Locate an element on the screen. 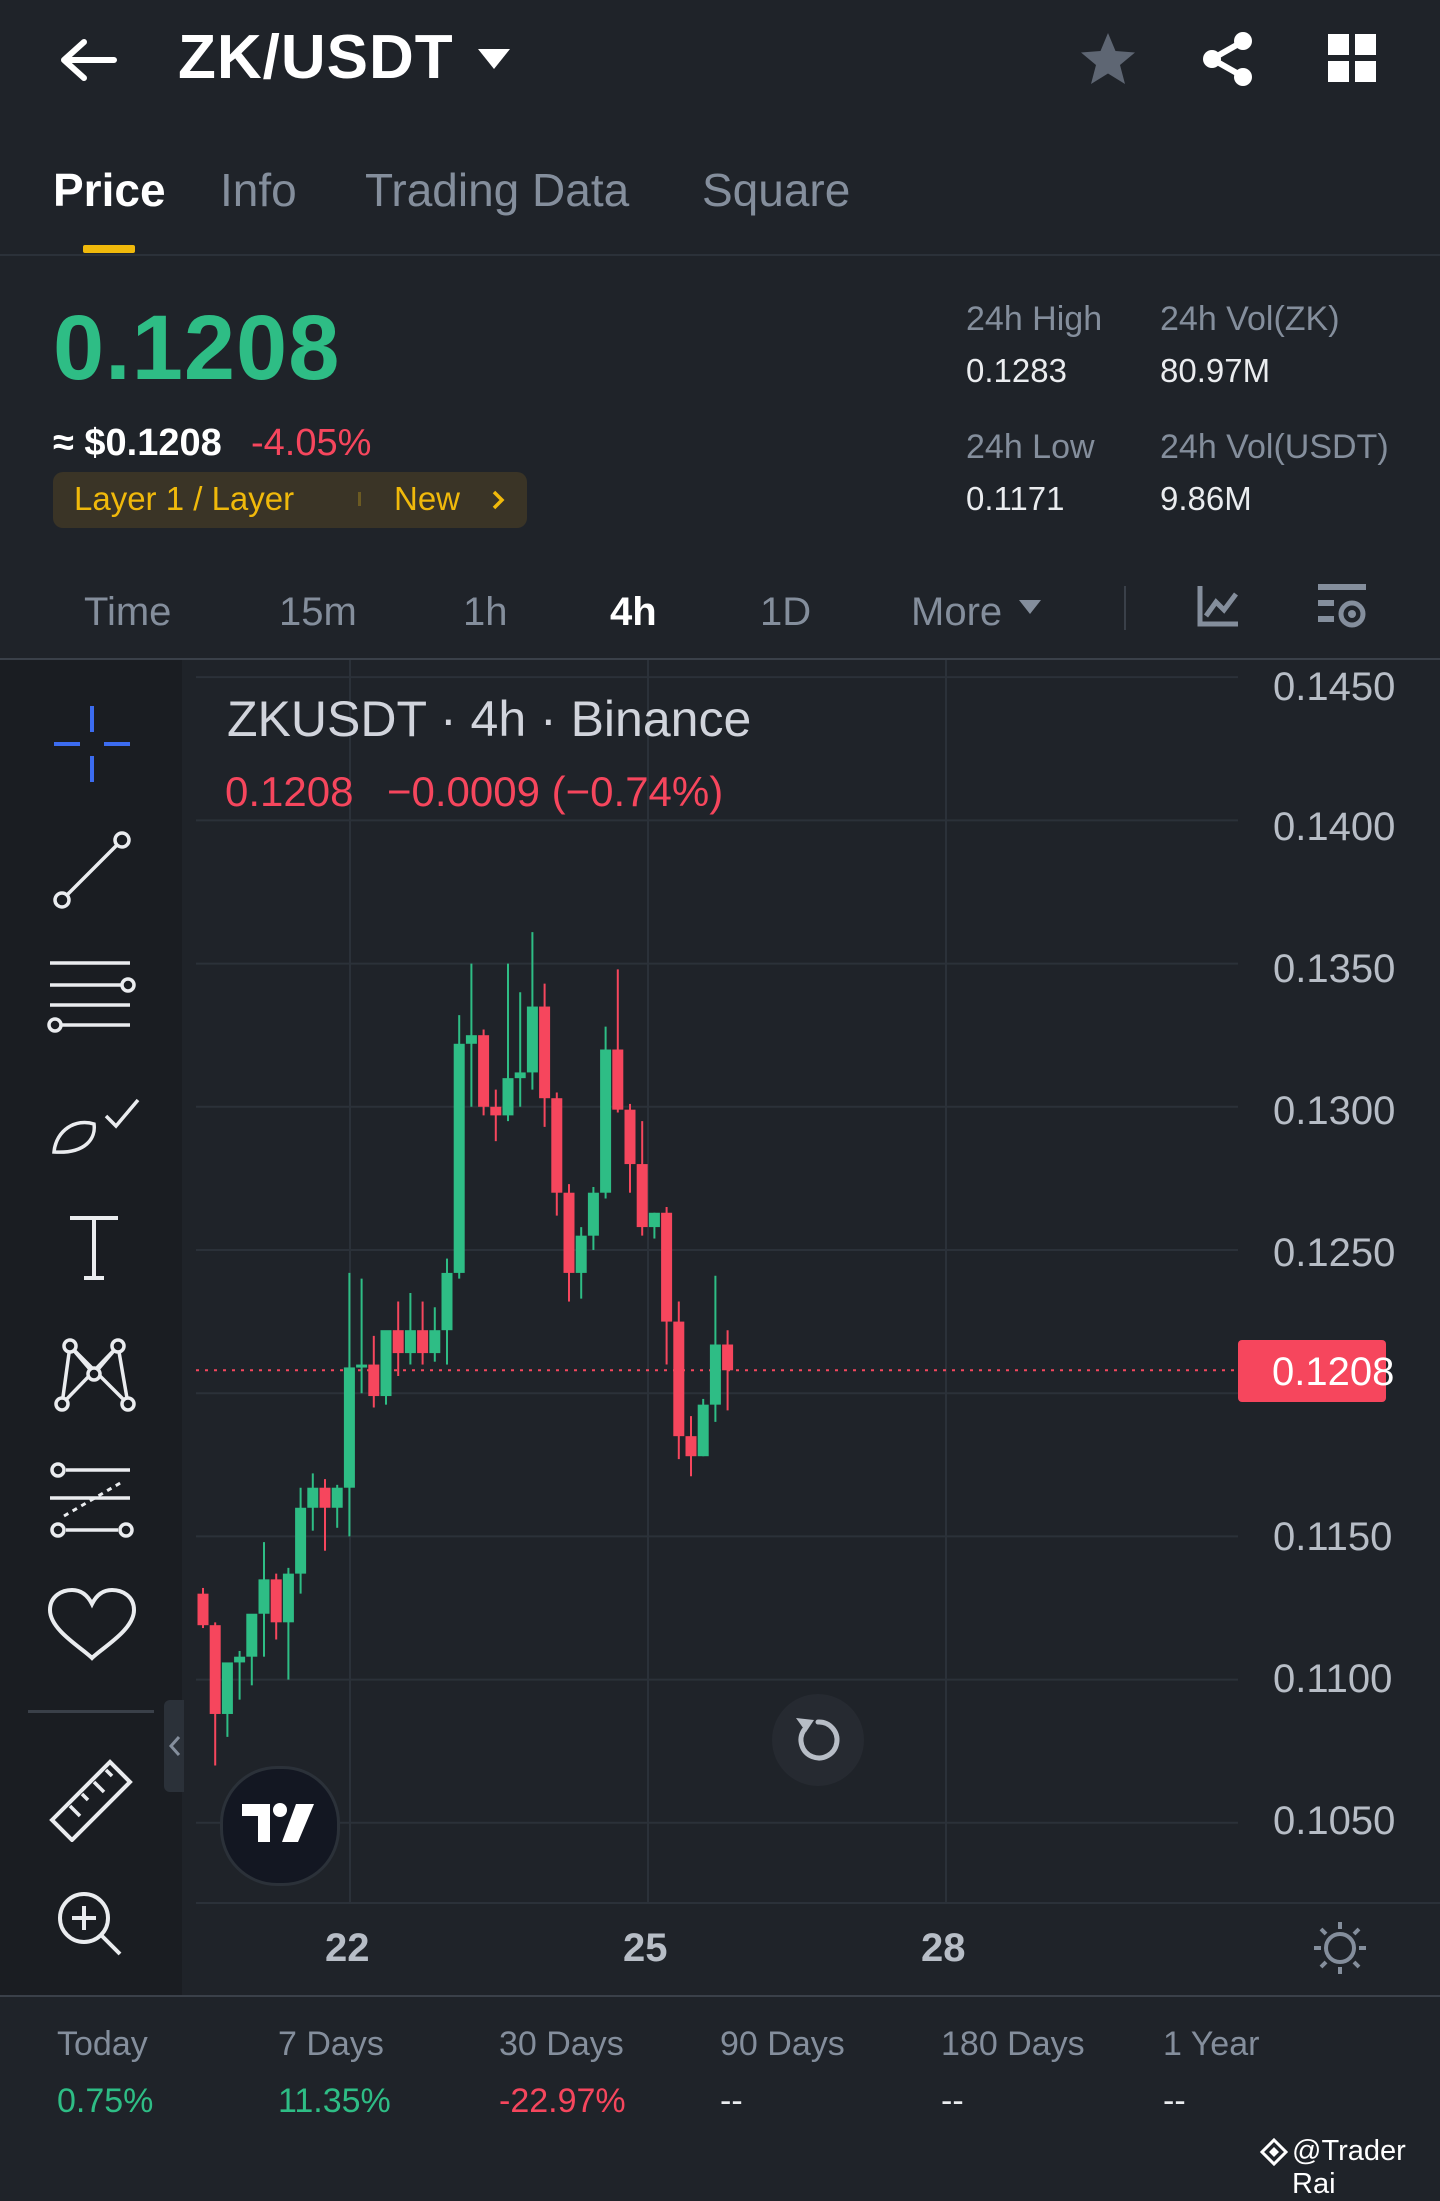  interval-1d: 1D is located at coordinates (785, 612).